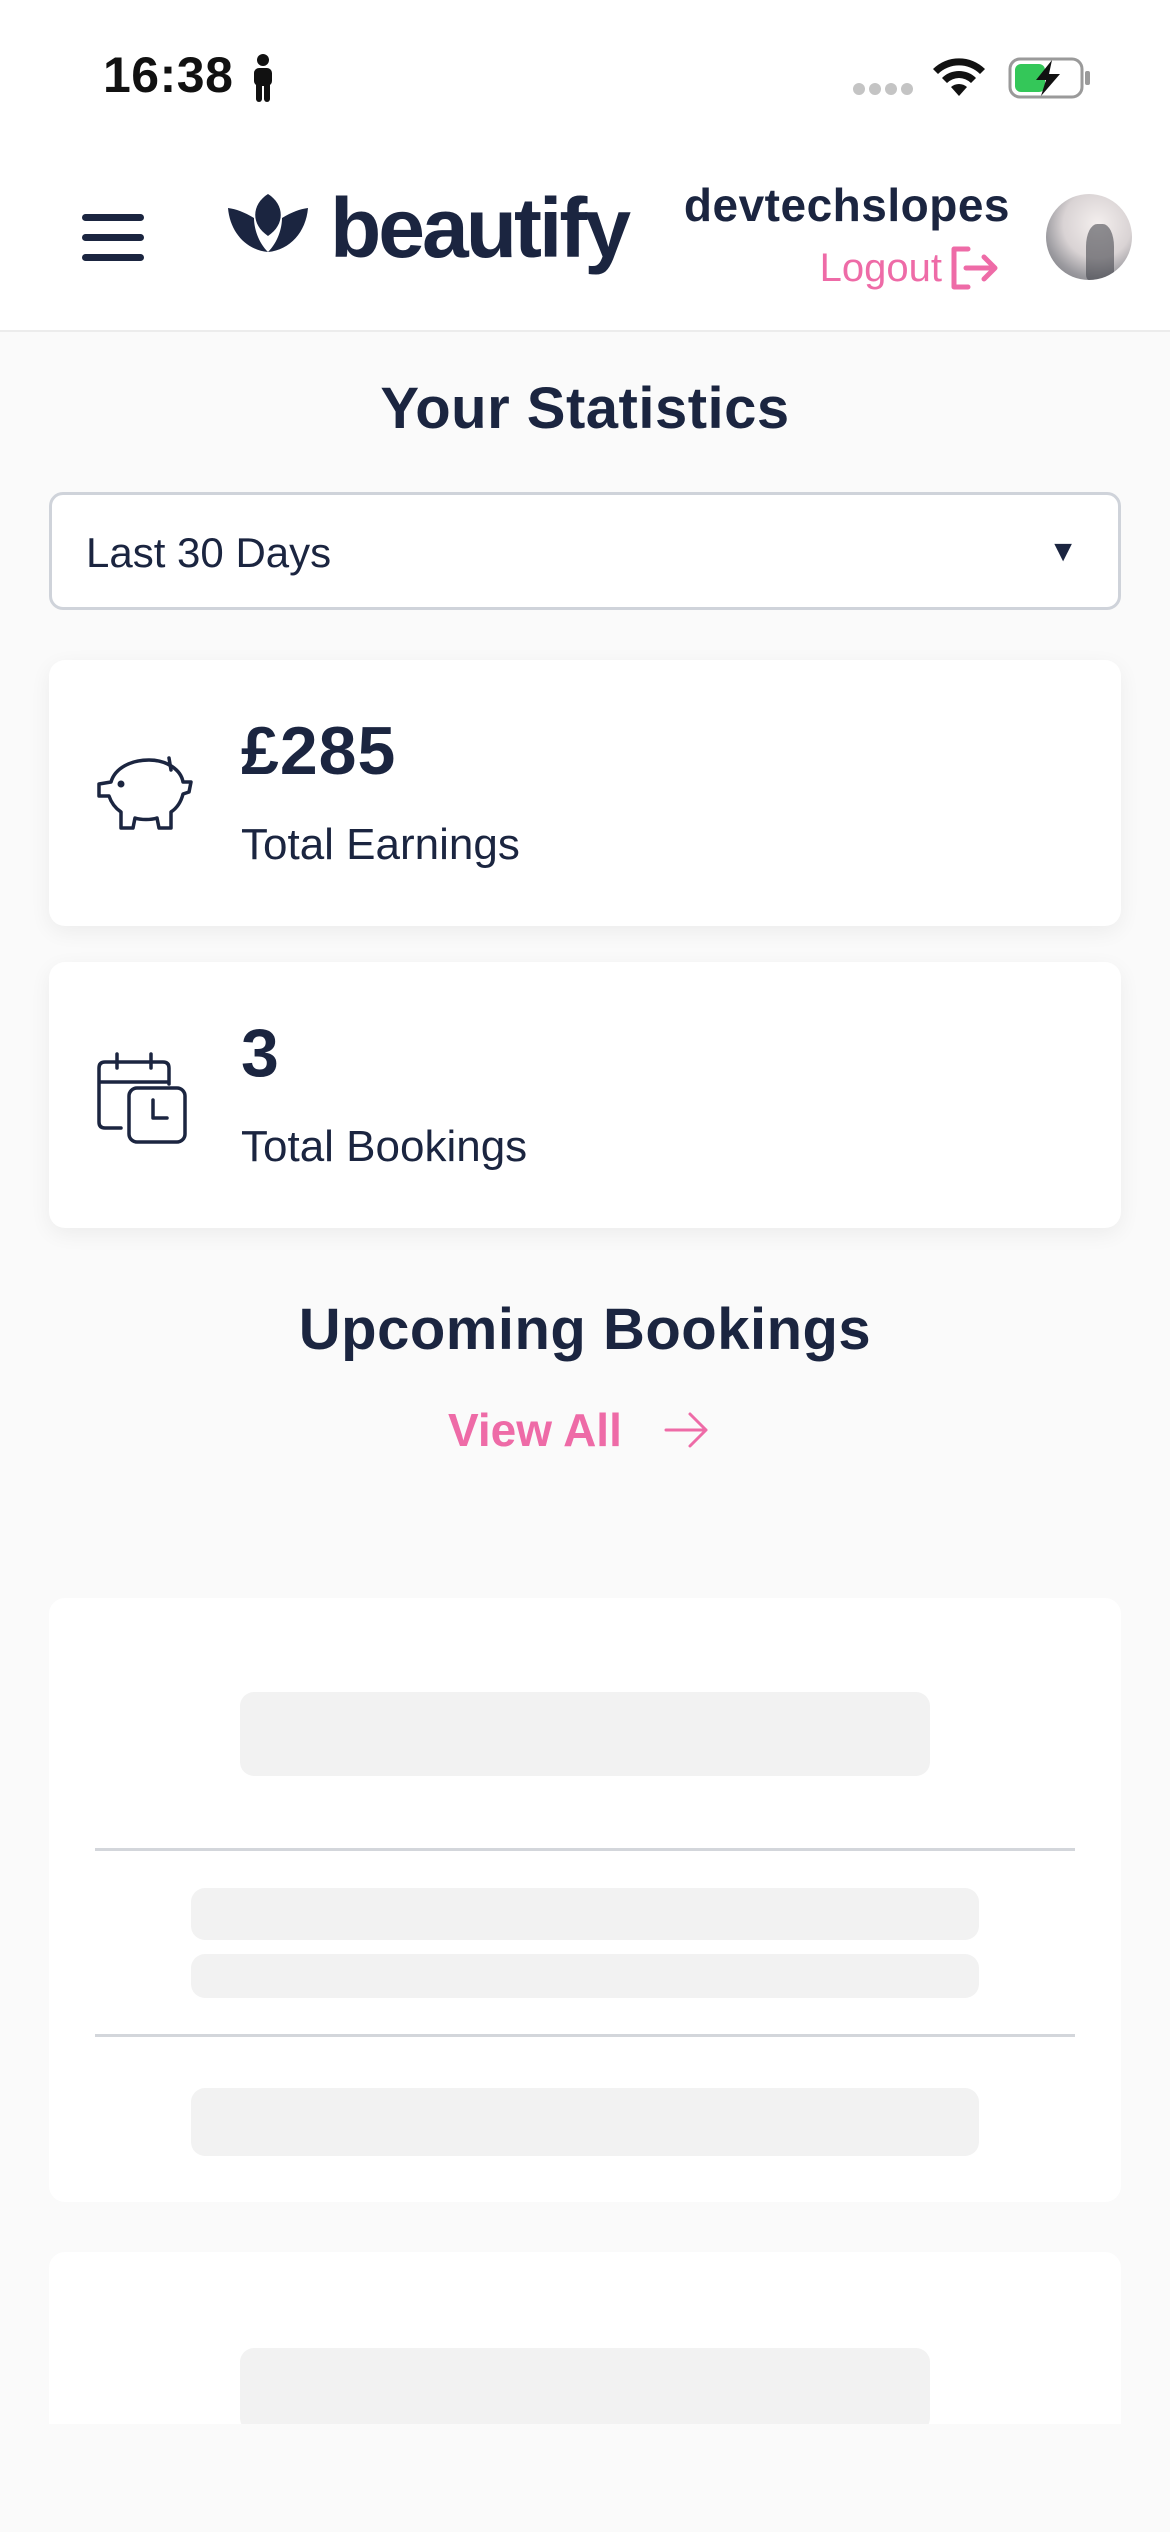 This screenshot has height=2532, width=1170. I want to click on username: devtechslopes, so click(846, 205).